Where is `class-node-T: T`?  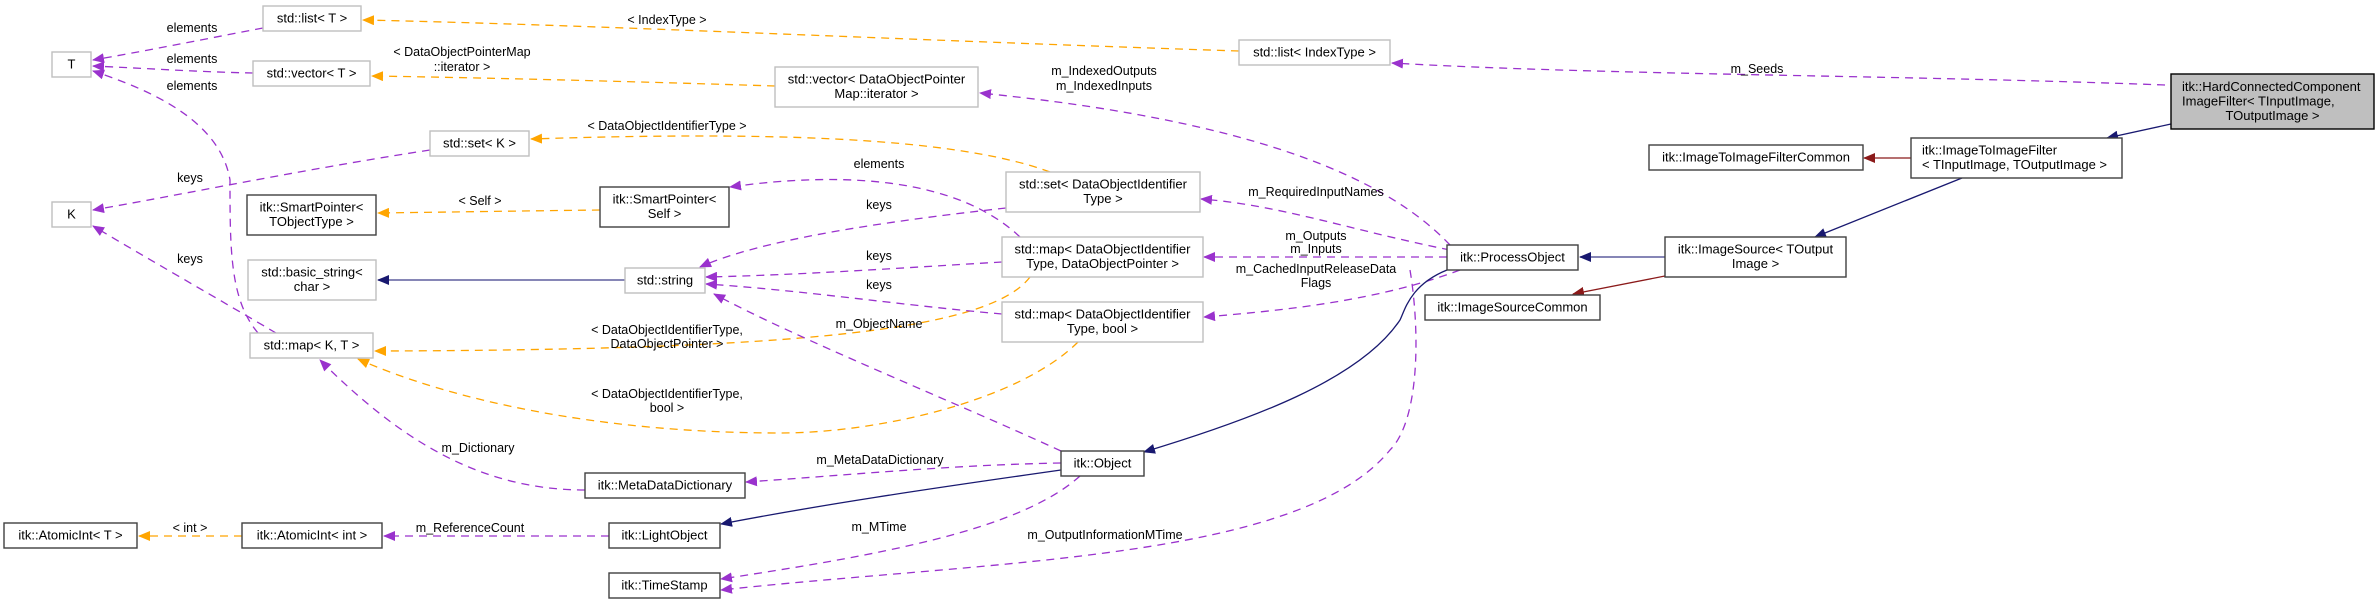
class-node-T: T is located at coordinates (71, 64).